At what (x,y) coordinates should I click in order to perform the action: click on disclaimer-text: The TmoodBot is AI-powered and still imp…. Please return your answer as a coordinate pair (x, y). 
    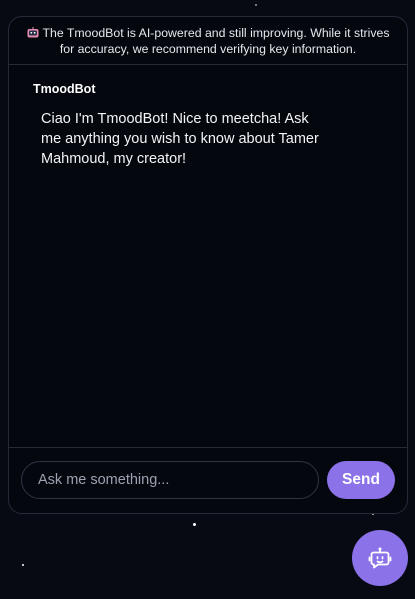
    Looking at the image, I should click on (216, 40).